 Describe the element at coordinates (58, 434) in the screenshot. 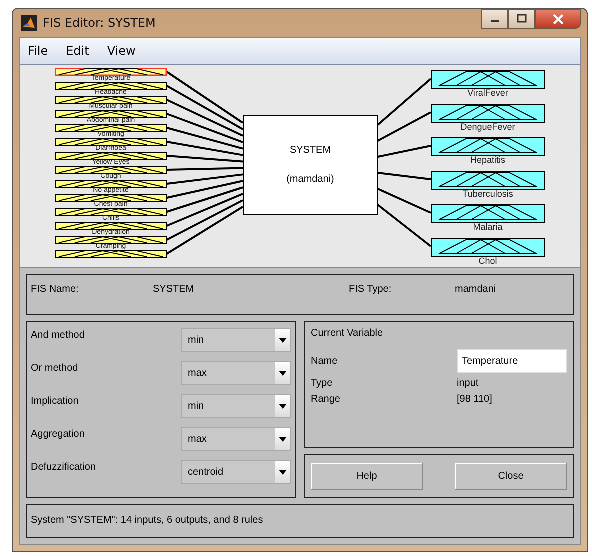

I see `method-label: Aggregation` at that location.